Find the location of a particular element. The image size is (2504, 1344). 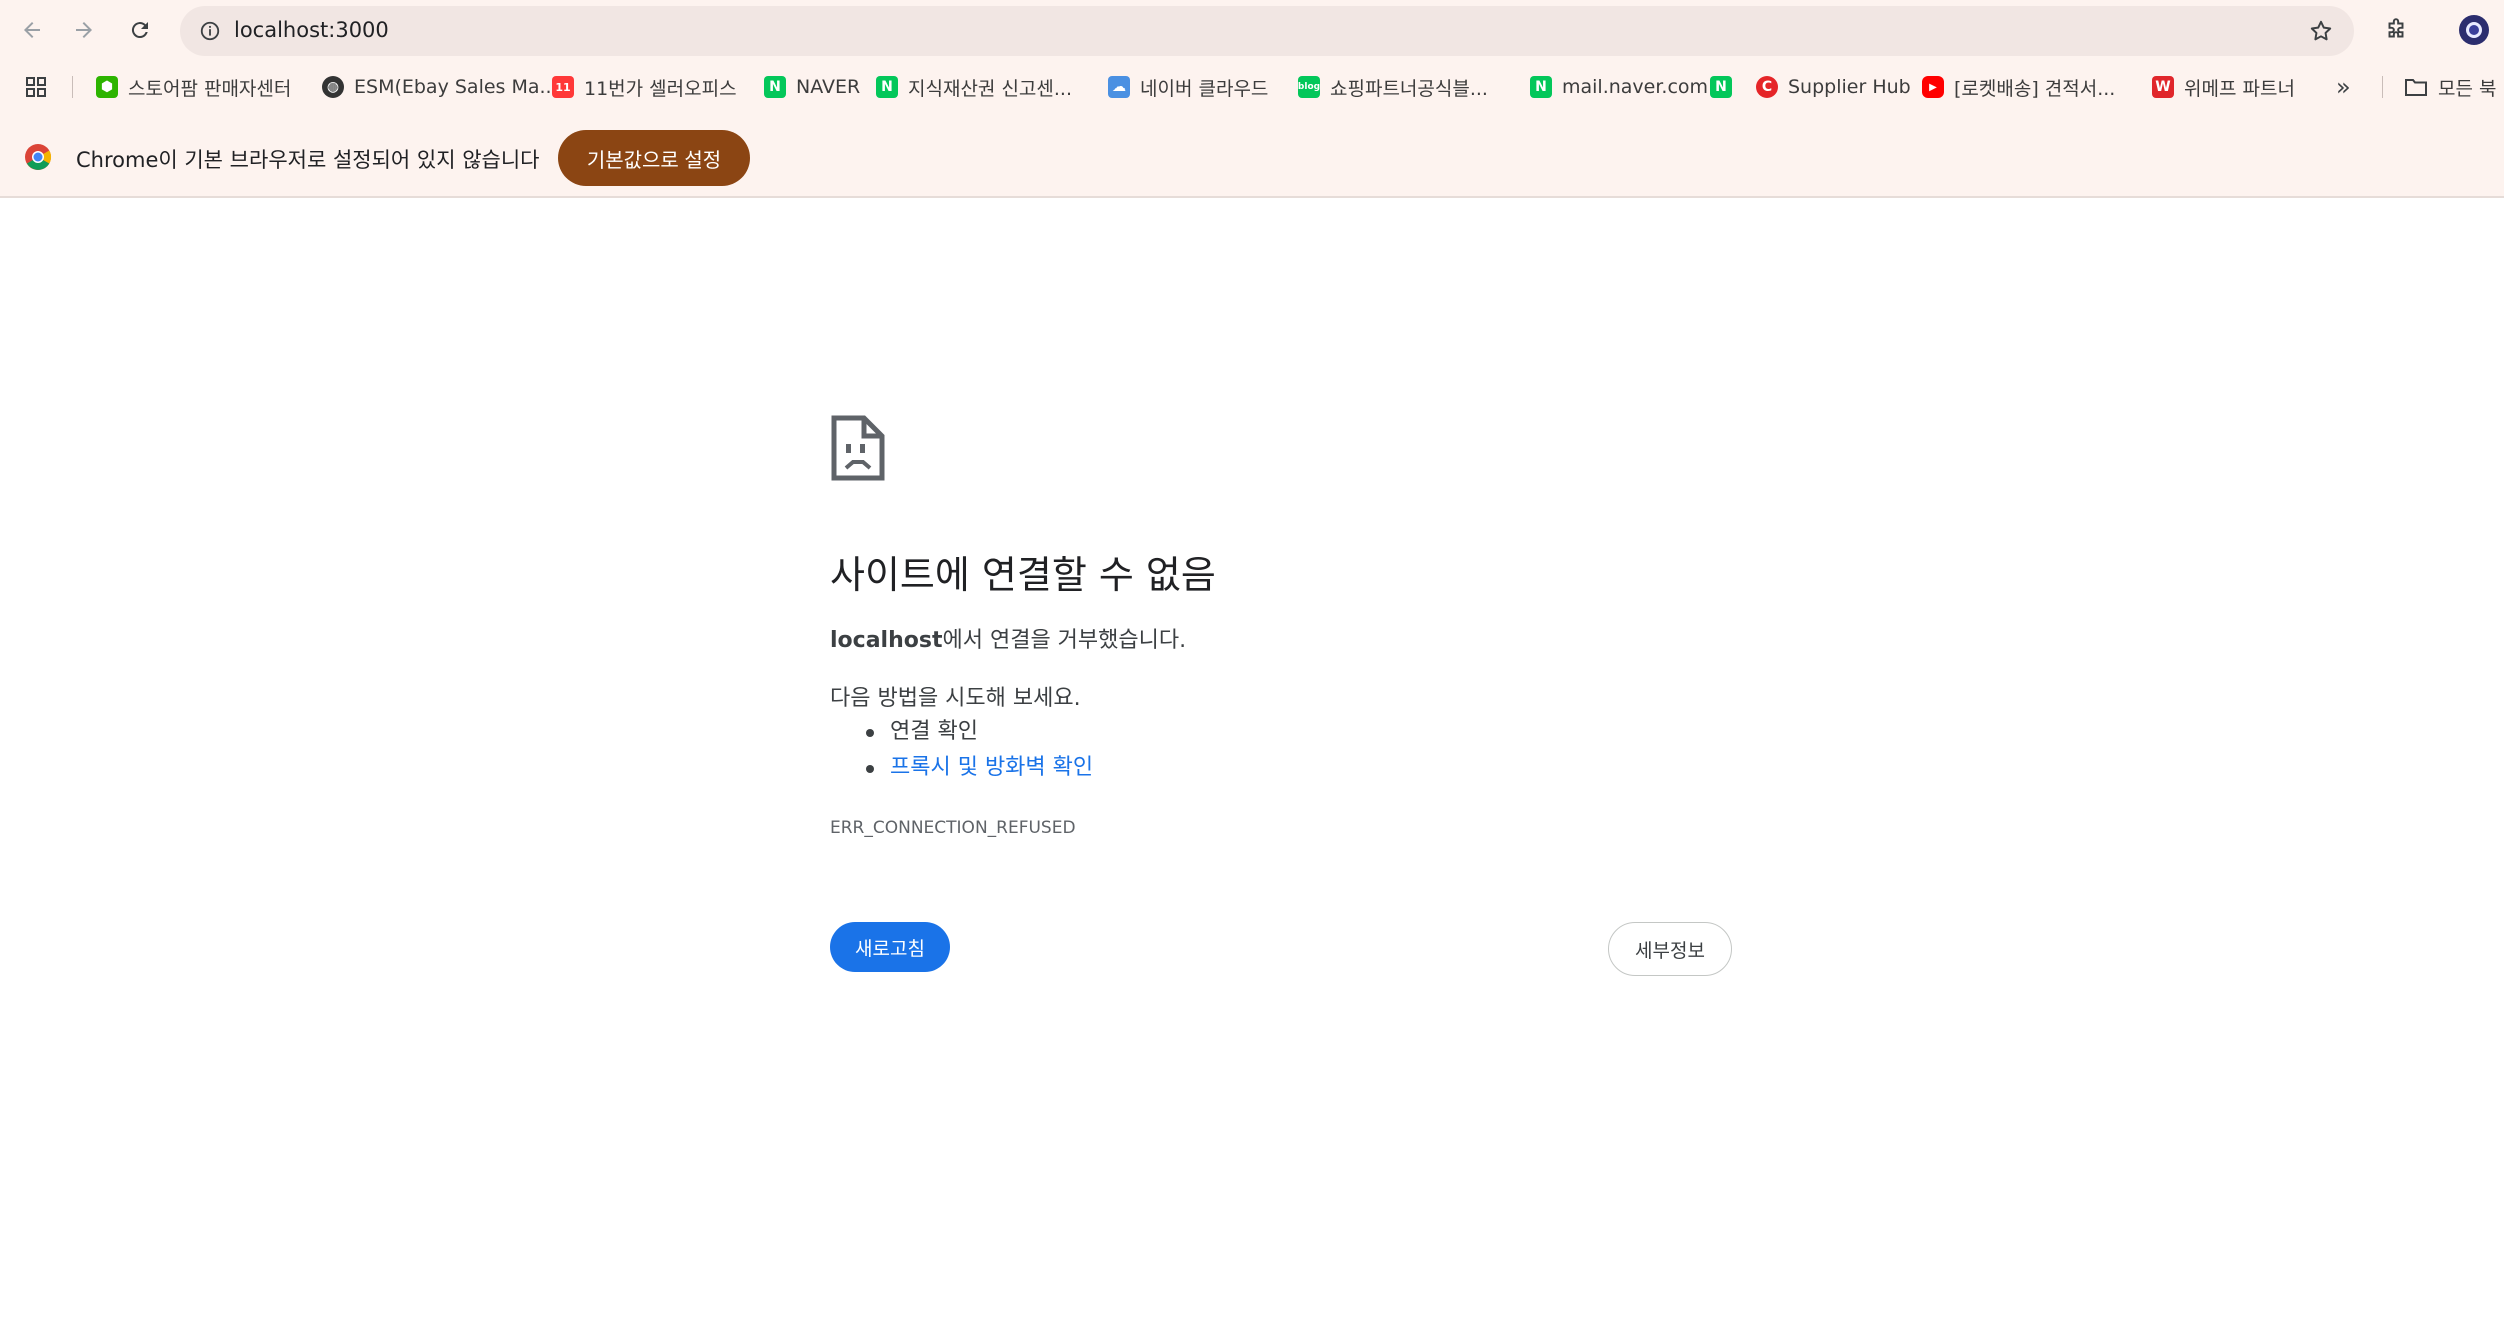

more-bookmarks-button: » is located at coordinates (2343, 87).